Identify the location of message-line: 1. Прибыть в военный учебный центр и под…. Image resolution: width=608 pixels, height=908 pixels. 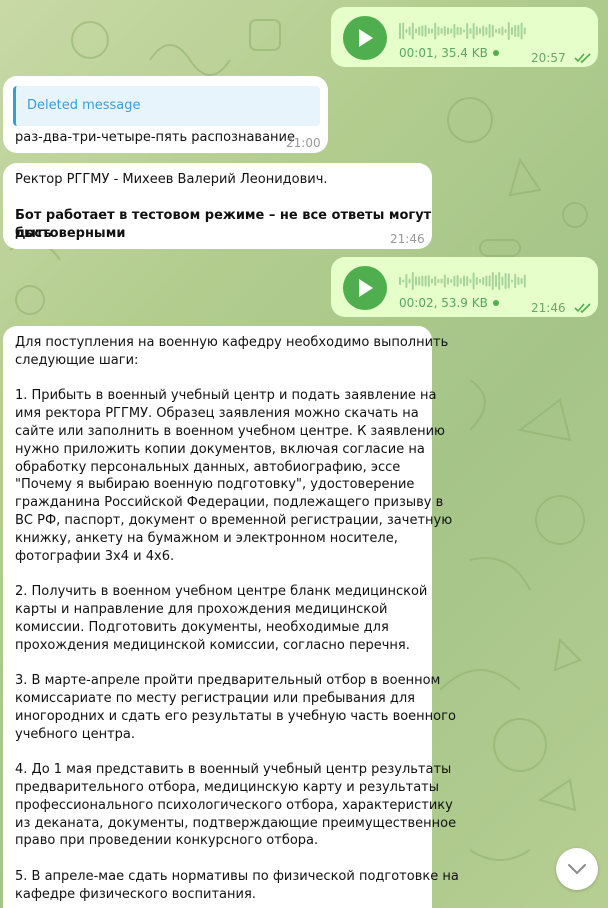
(226, 396).